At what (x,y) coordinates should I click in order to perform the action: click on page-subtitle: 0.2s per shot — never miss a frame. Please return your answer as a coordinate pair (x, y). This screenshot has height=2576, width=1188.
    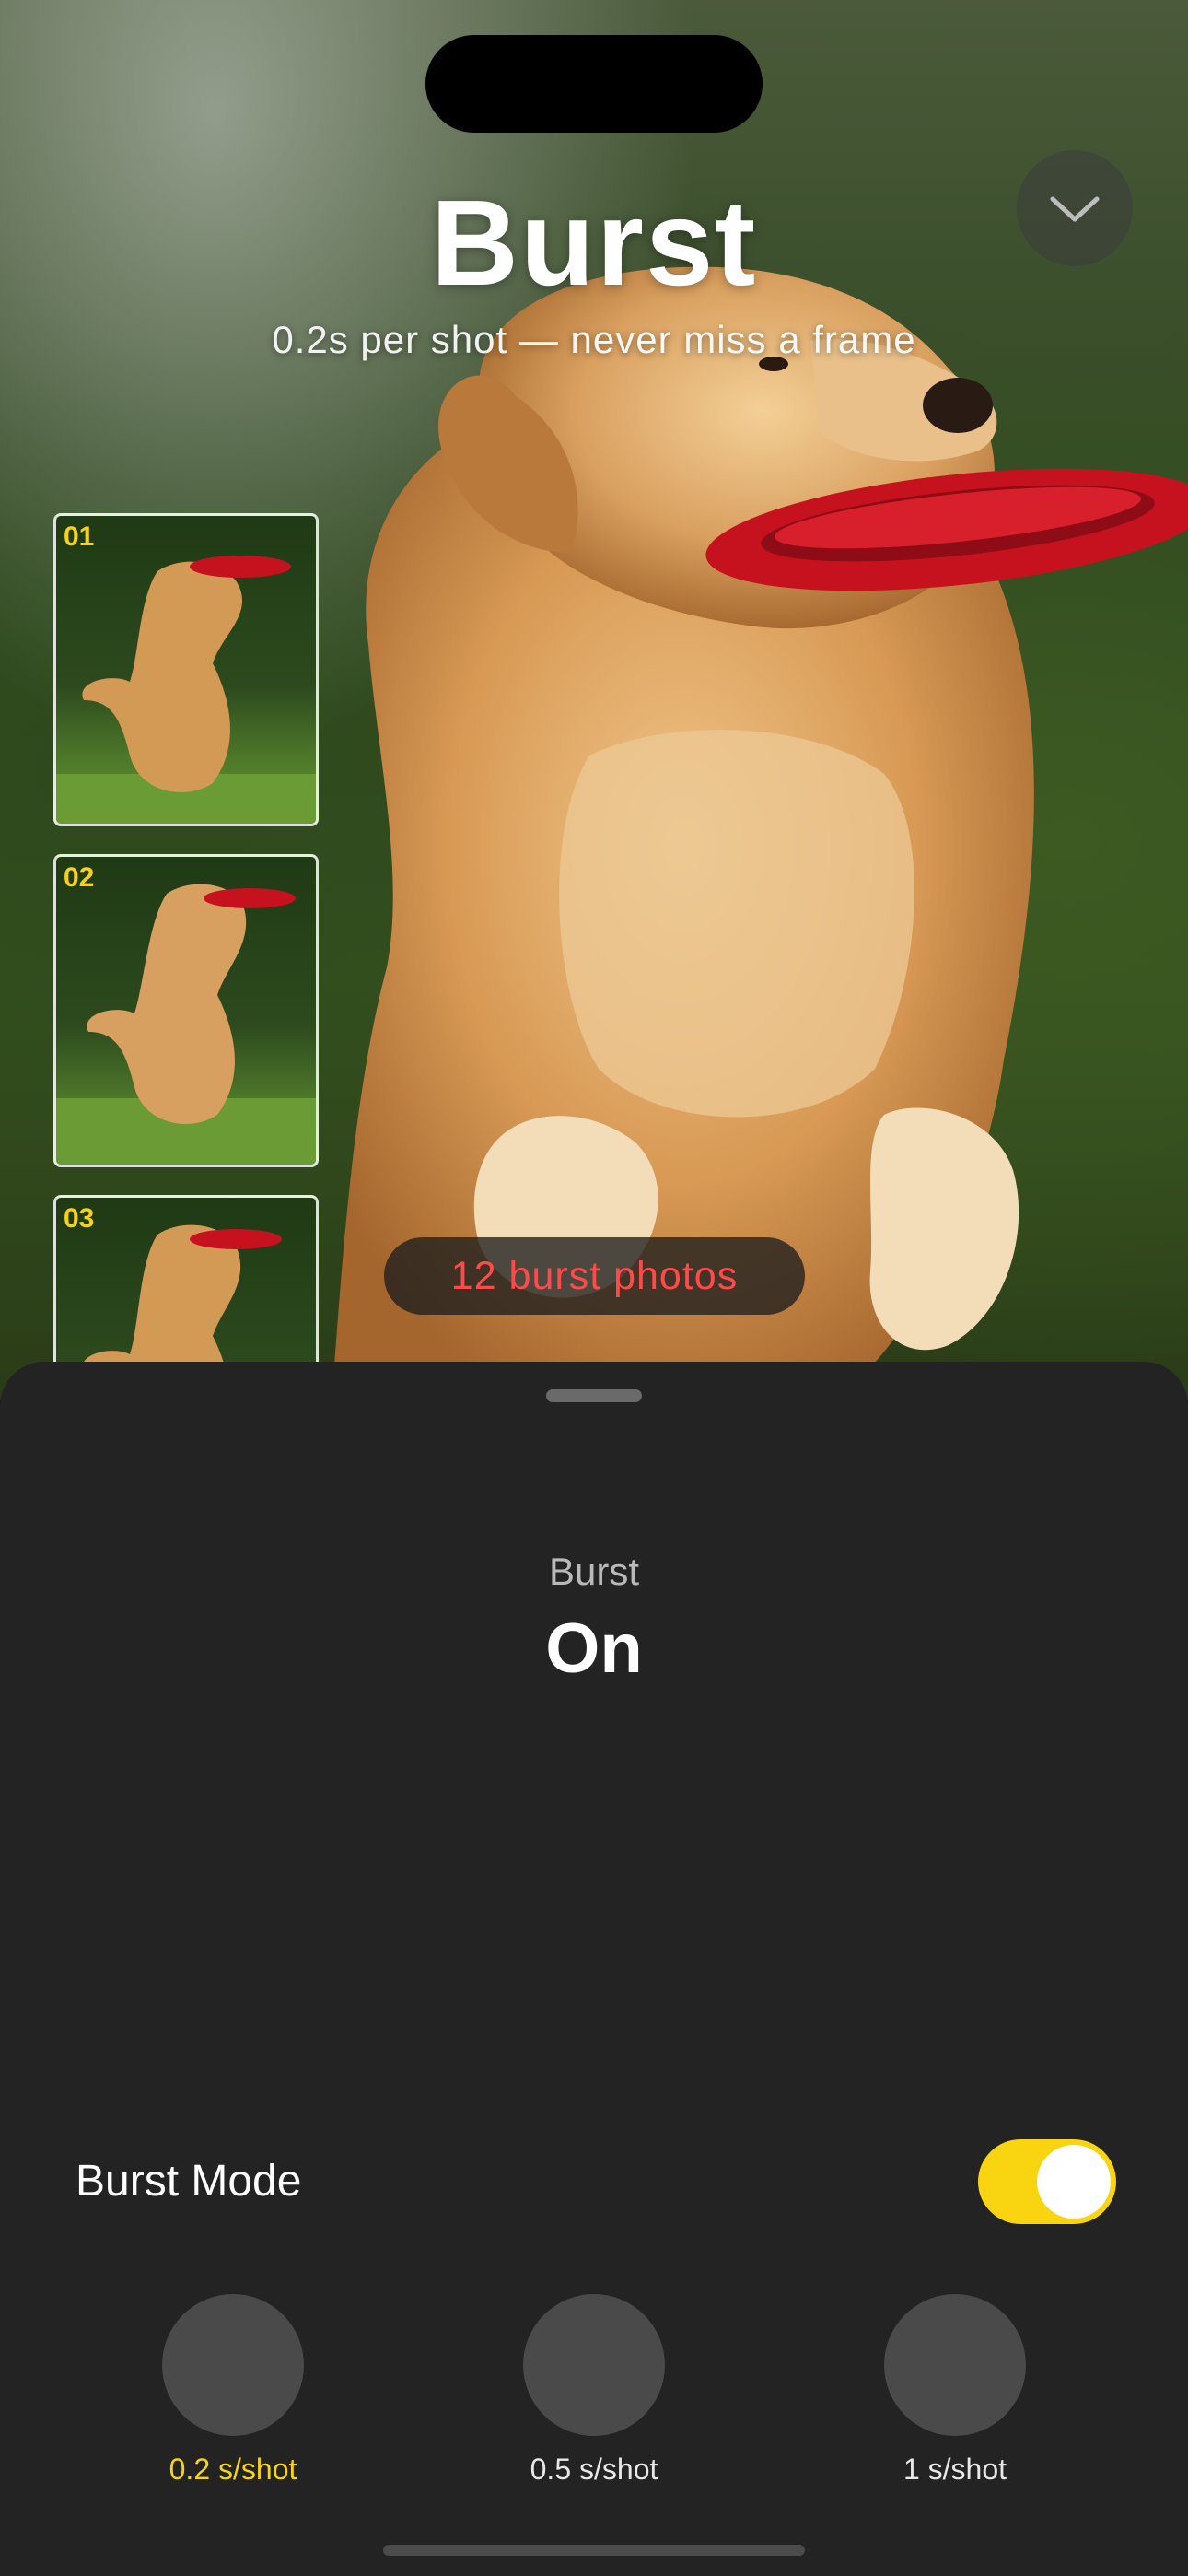
    Looking at the image, I should click on (594, 339).